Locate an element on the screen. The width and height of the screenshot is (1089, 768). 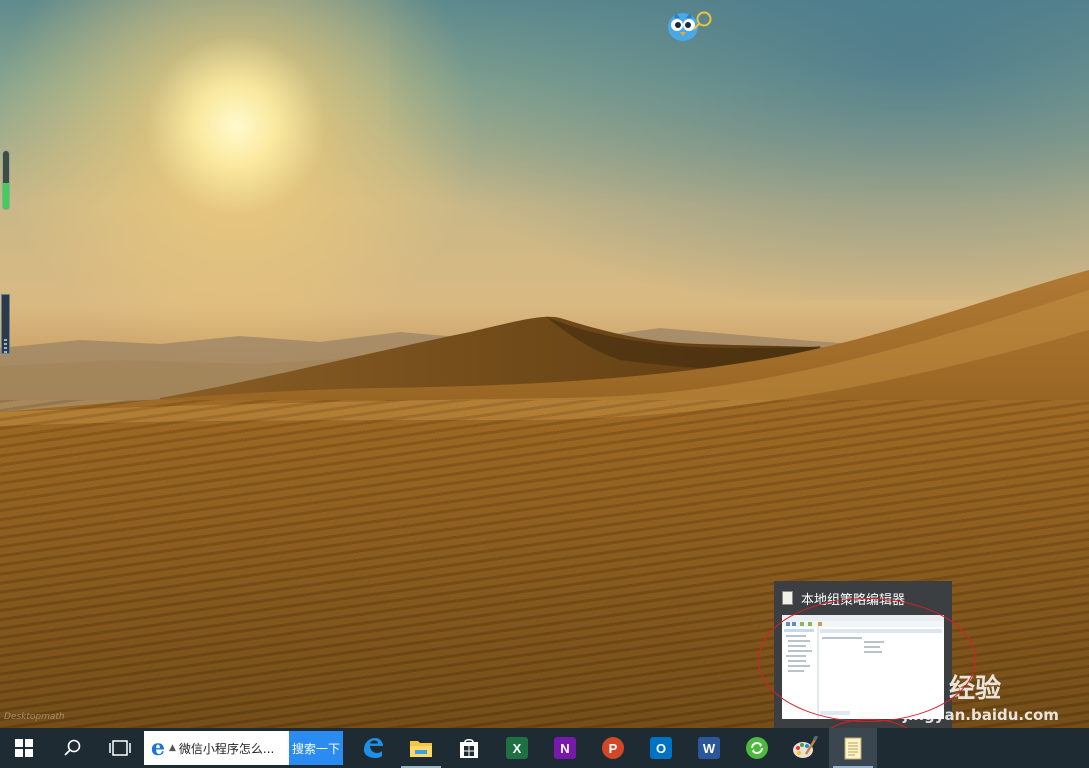
taskbar-app-onenote: N is located at coordinates (565, 748).